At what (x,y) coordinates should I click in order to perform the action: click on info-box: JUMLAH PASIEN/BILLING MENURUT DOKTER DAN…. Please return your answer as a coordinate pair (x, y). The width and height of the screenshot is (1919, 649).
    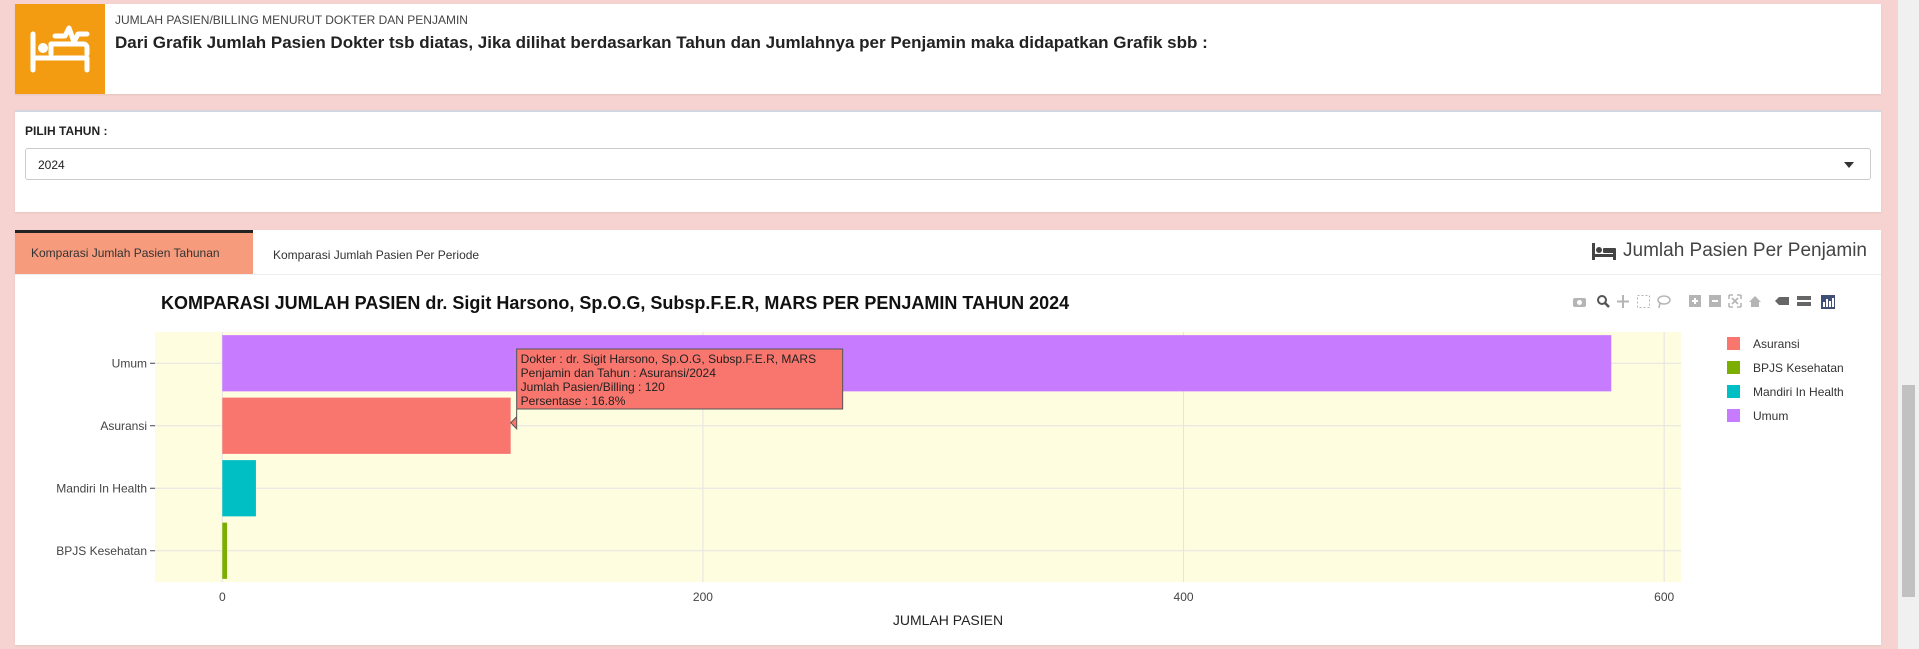
    Looking at the image, I should click on (948, 49).